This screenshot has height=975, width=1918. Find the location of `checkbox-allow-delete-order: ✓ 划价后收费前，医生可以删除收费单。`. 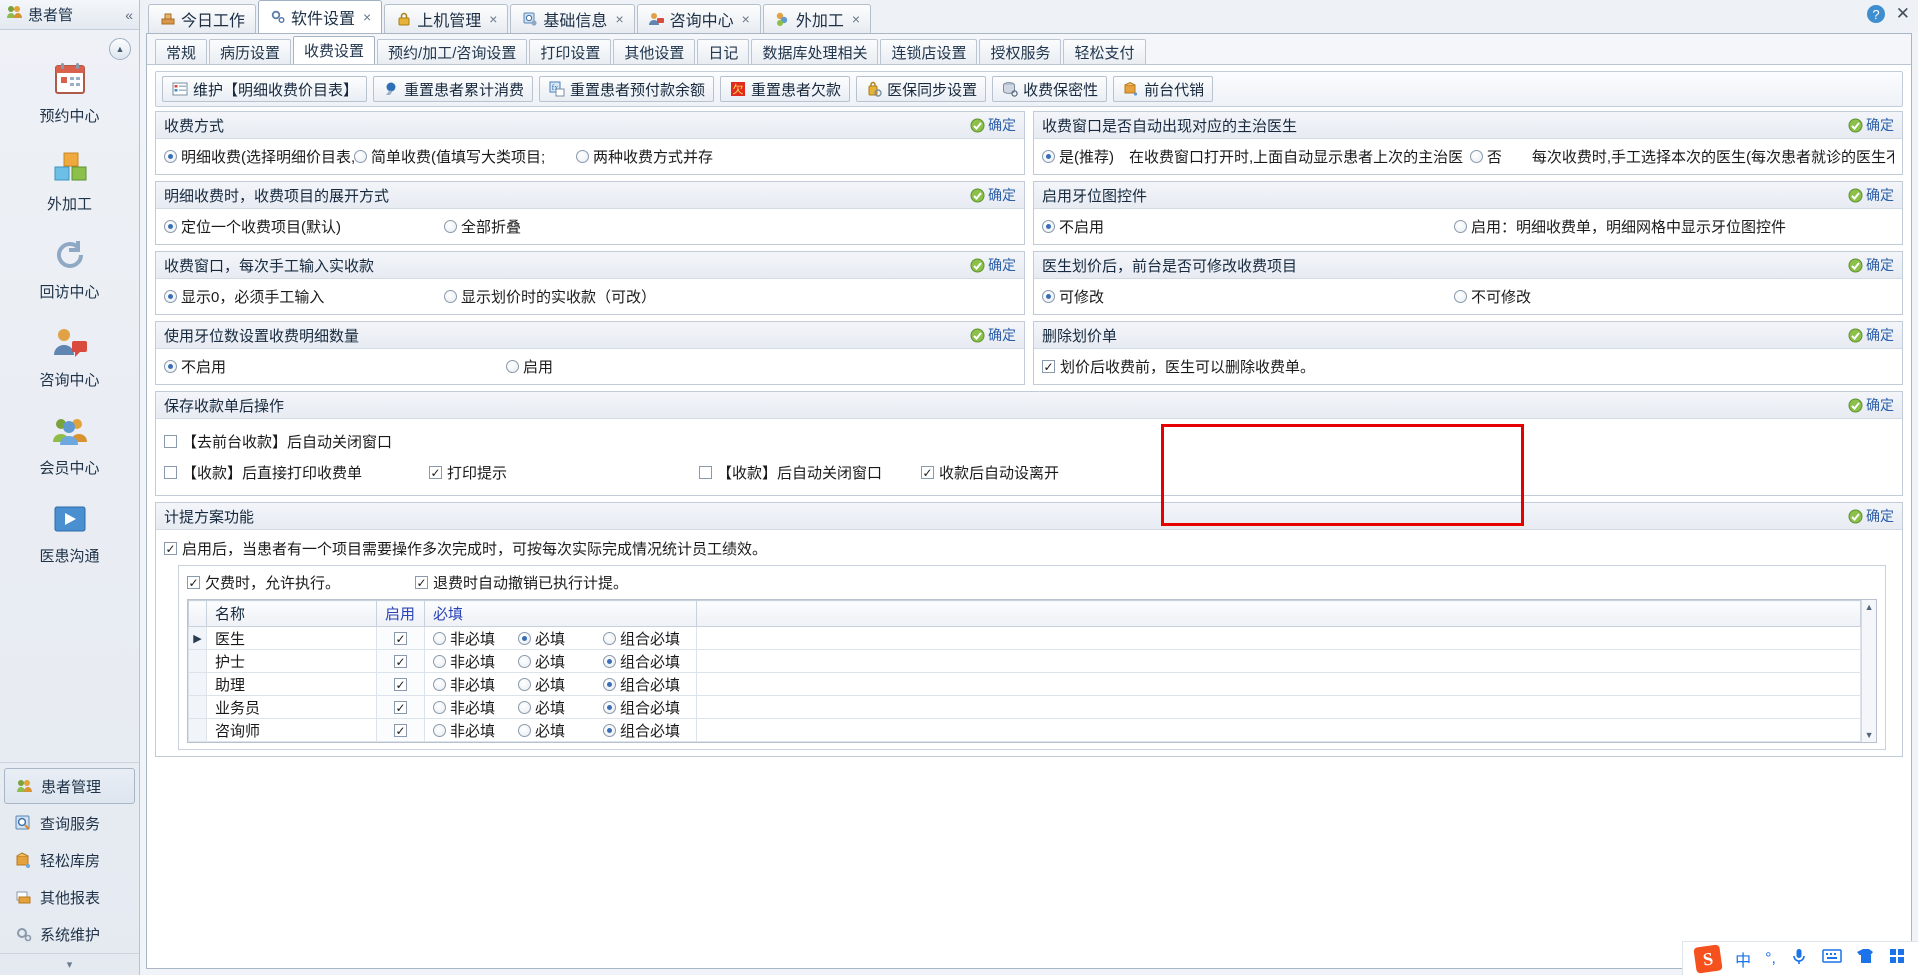

checkbox-allow-delete-order: ✓ 划价后收费前，医生可以删除收费单。 is located at coordinates (1178, 366).